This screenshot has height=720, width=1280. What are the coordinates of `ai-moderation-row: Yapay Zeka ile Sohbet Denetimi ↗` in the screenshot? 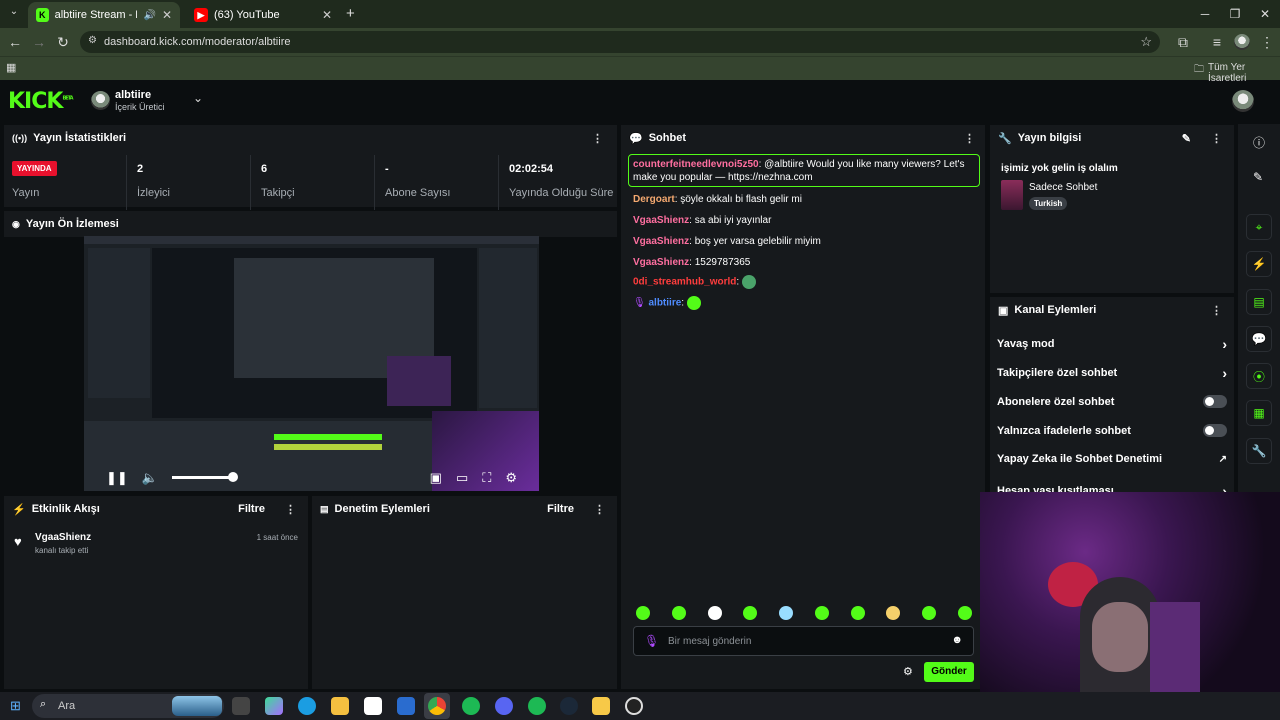 It's located at (1112, 459).